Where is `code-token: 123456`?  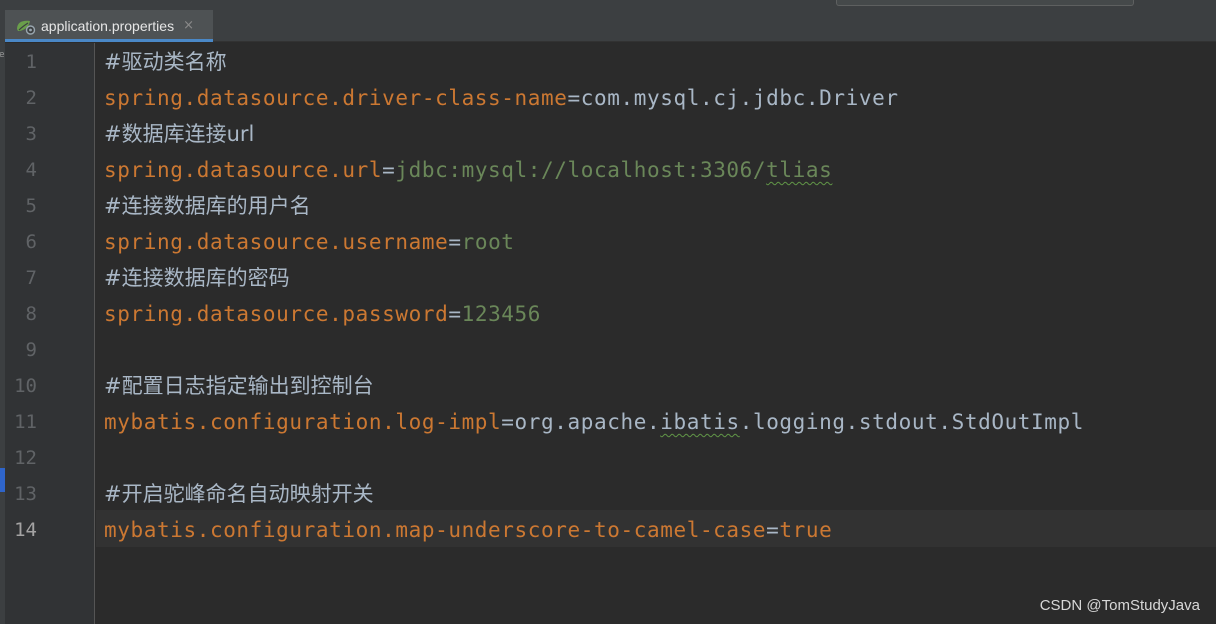
code-token: 123456 is located at coordinates (501, 314).